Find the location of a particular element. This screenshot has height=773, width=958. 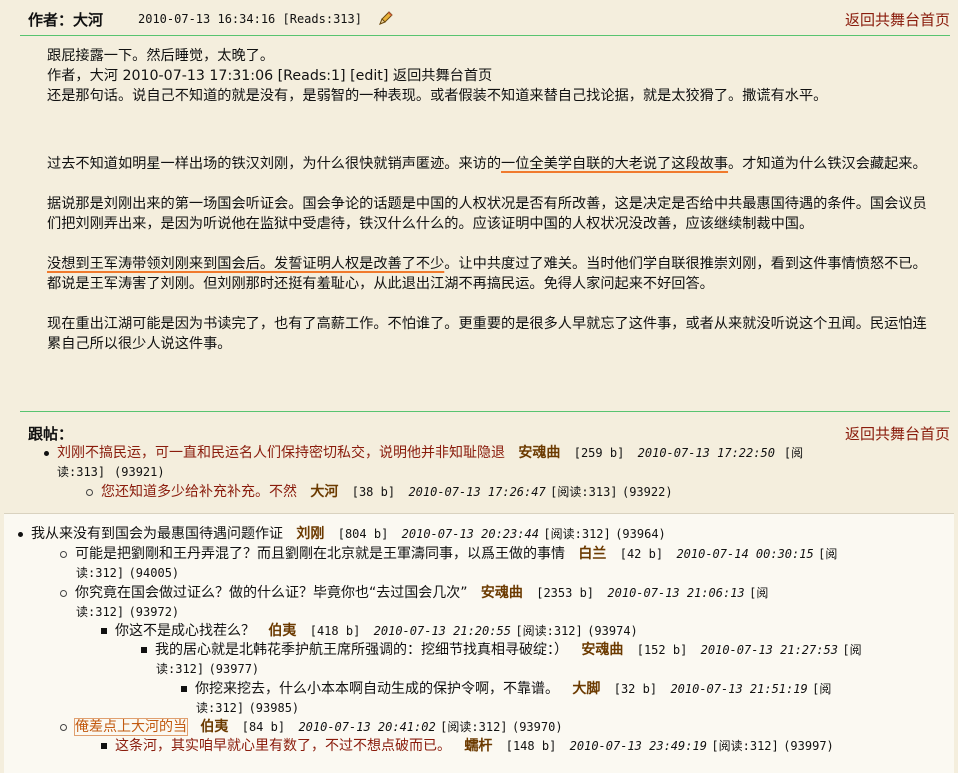

thread-size: [148 b] is located at coordinates (531, 746).